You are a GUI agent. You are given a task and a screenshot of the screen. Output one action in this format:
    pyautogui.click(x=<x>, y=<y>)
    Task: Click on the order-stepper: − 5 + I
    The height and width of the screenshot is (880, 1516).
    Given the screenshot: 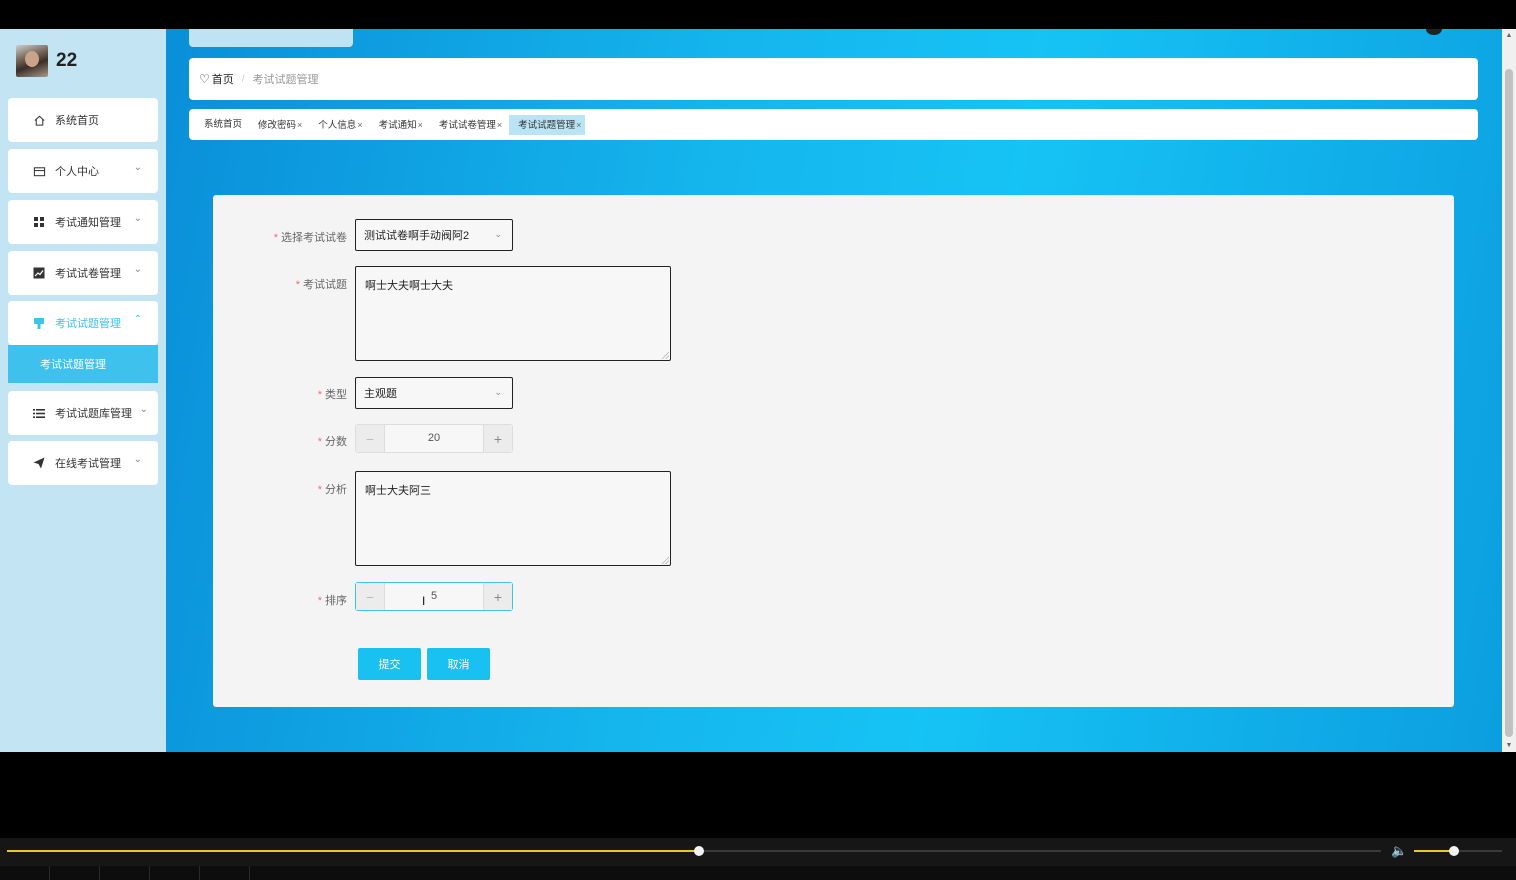 What is the action you would take?
    pyautogui.click(x=434, y=596)
    